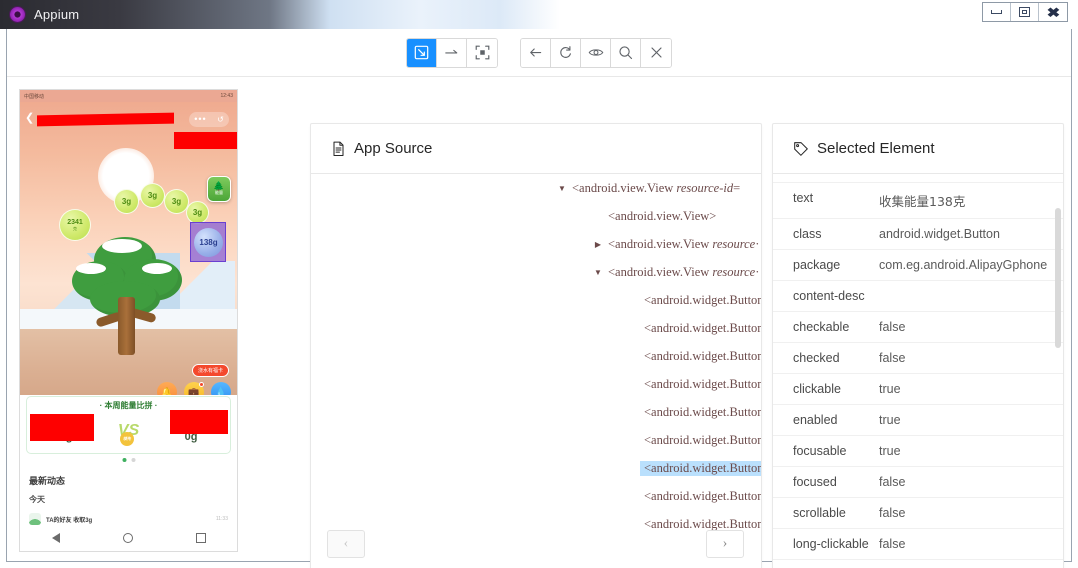 The width and height of the screenshot is (1078, 568). I want to click on source-tree-node: ▼ <android.view.View resource-id=, so click(536, 188).